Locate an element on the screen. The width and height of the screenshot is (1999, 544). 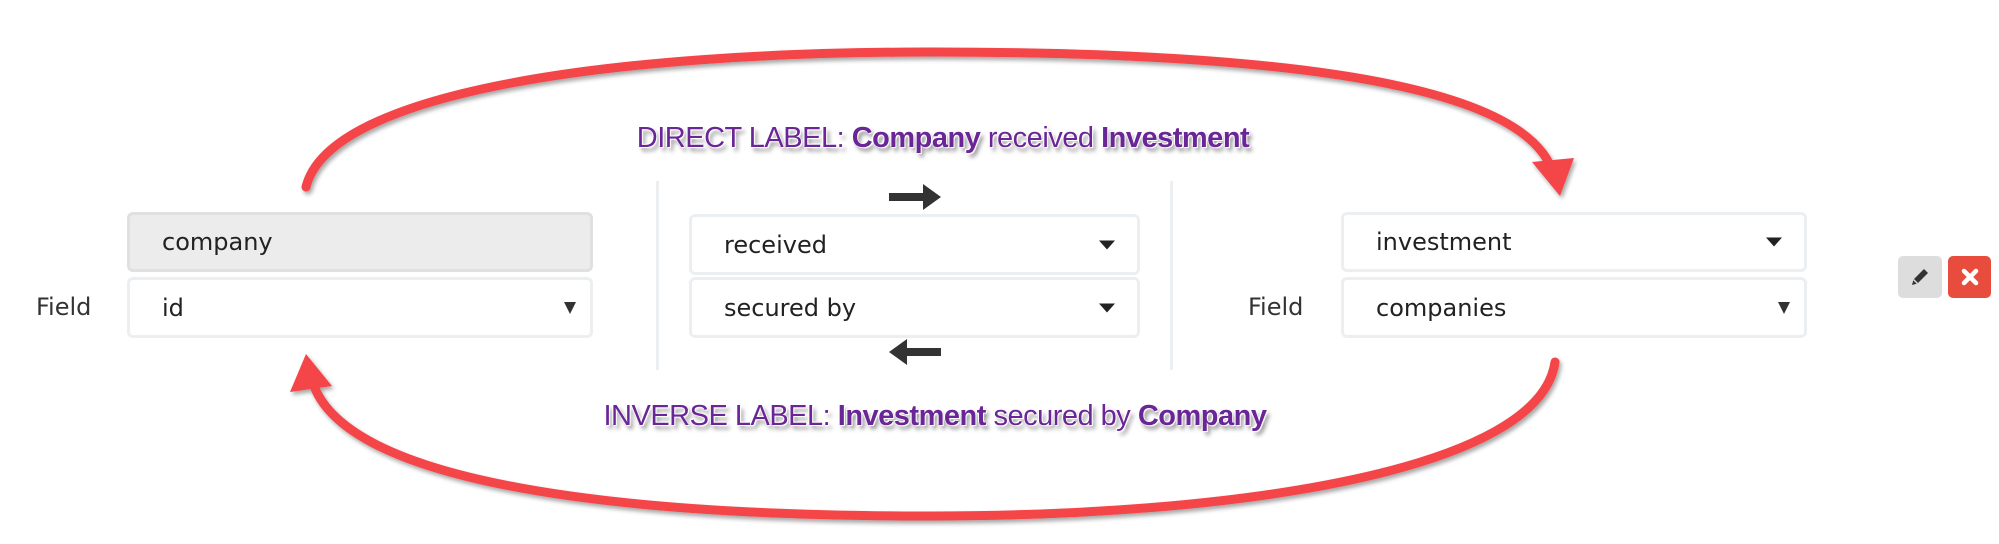
edit-button is located at coordinates (1920, 277).